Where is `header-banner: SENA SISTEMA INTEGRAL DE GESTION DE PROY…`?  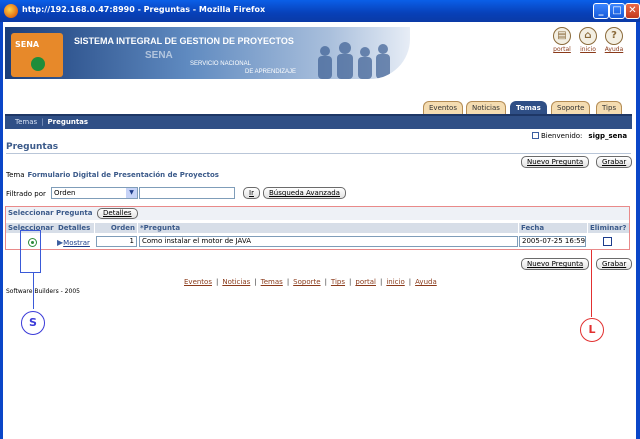 header-banner: SENA SISTEMA INTEGRAL DE GESTION DE PROY… is located at coordinates (207, 53).